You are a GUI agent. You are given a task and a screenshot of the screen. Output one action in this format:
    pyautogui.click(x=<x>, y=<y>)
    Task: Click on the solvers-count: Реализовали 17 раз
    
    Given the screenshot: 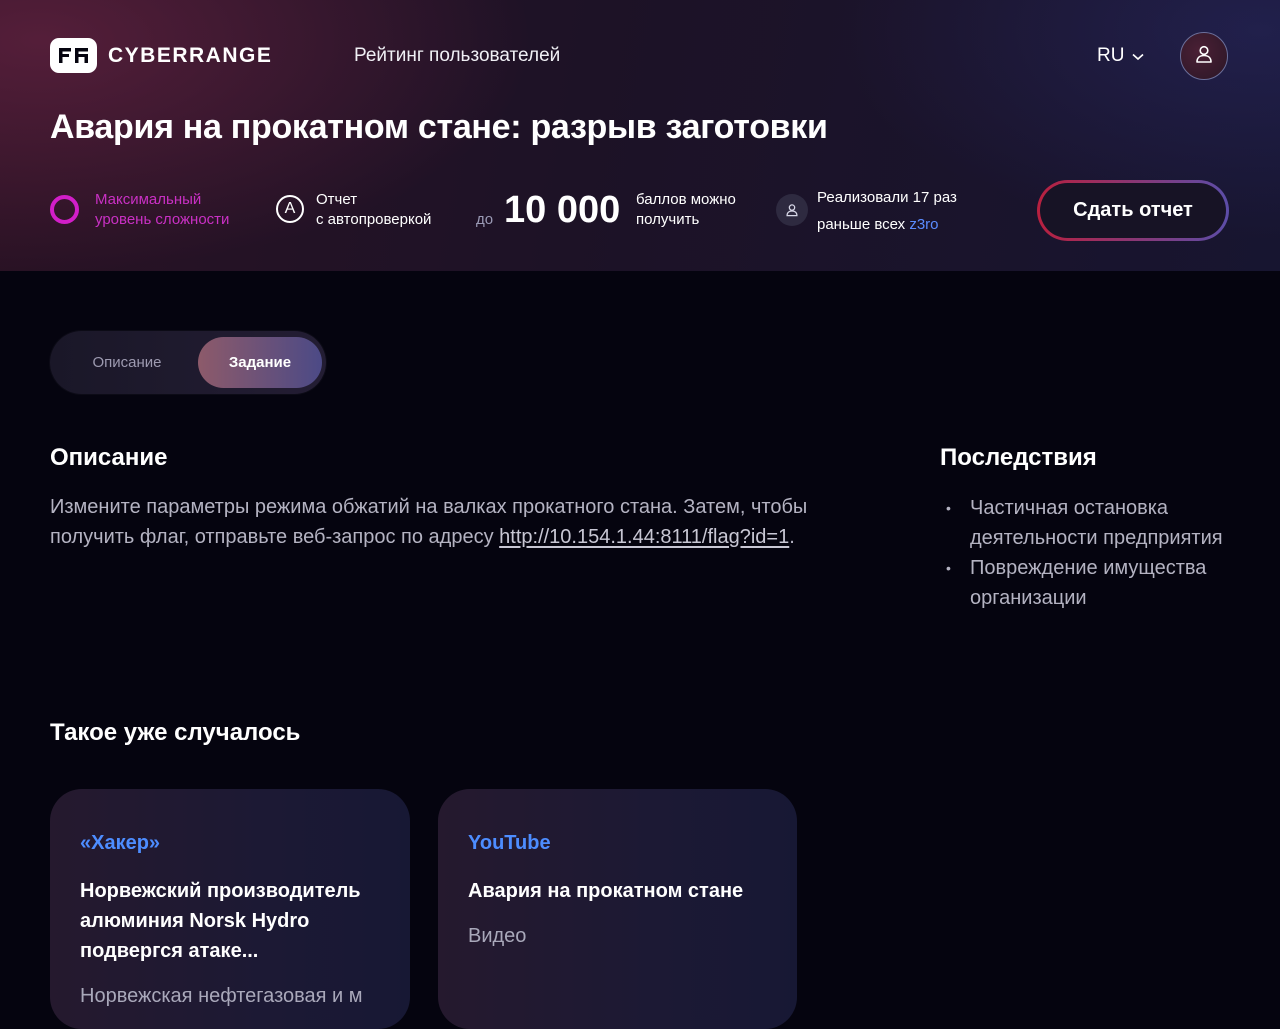 What is the action you would take?
    pyautogui.click(x=887, y=197)
    